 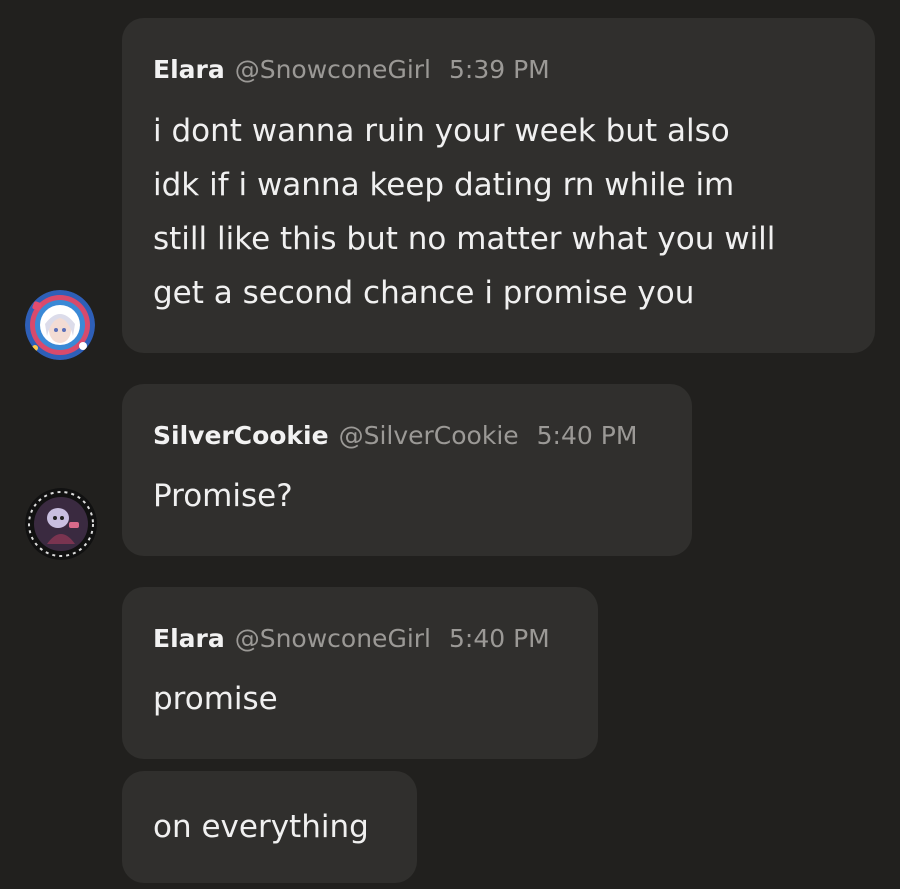 I want to click on author-handle: @SilverCookie, so click(x=429, y=435).